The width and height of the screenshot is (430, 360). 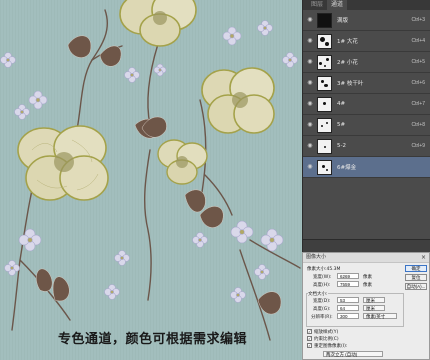 What do you see at coordinates (366, 104) in the screenshot?
I see `channel-row: ◉ 4# Ctrl+7` at bounding box center [366, 104].